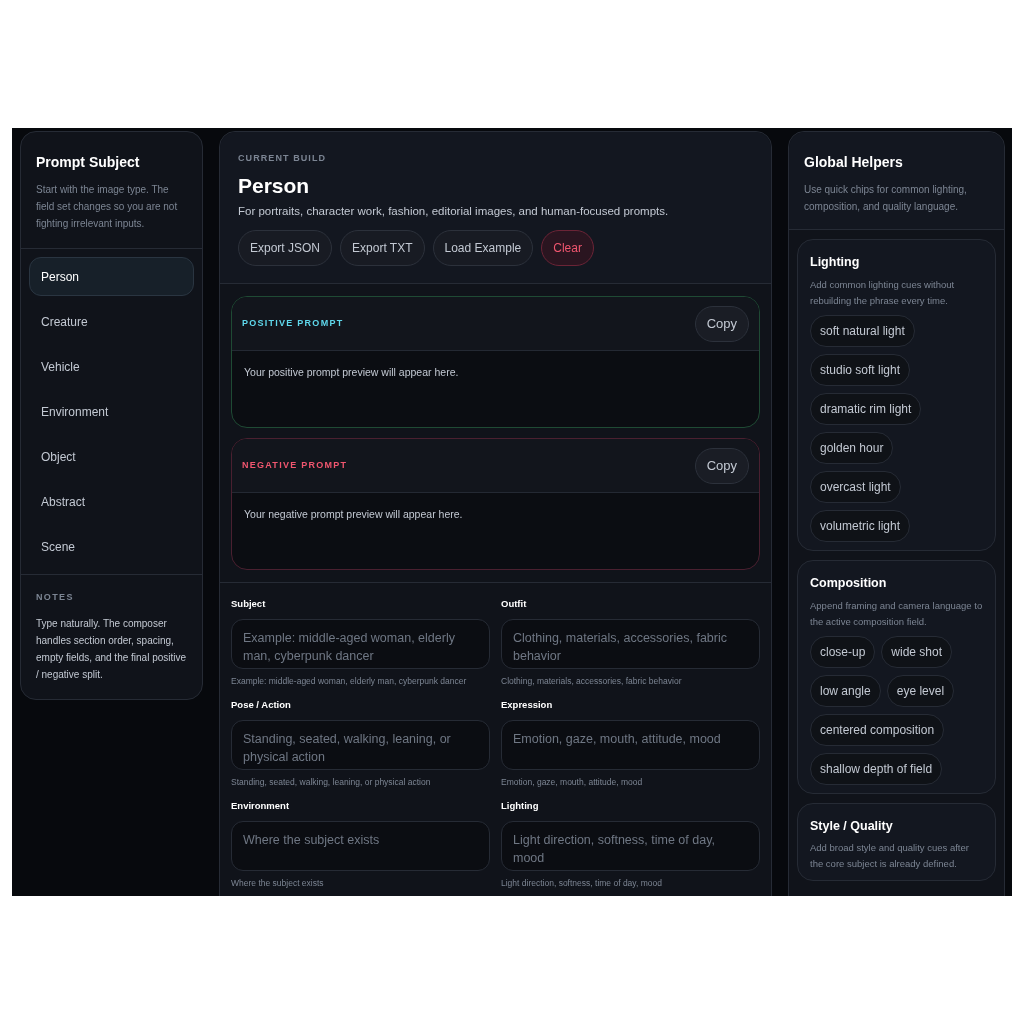 The width and height of the screenshot is (1024, 1024). What do you see at coordinates (283, 158) in the screenshot?
I see `build-eyebrow: CURRENT BUILD` at bounding box center [283, 158].